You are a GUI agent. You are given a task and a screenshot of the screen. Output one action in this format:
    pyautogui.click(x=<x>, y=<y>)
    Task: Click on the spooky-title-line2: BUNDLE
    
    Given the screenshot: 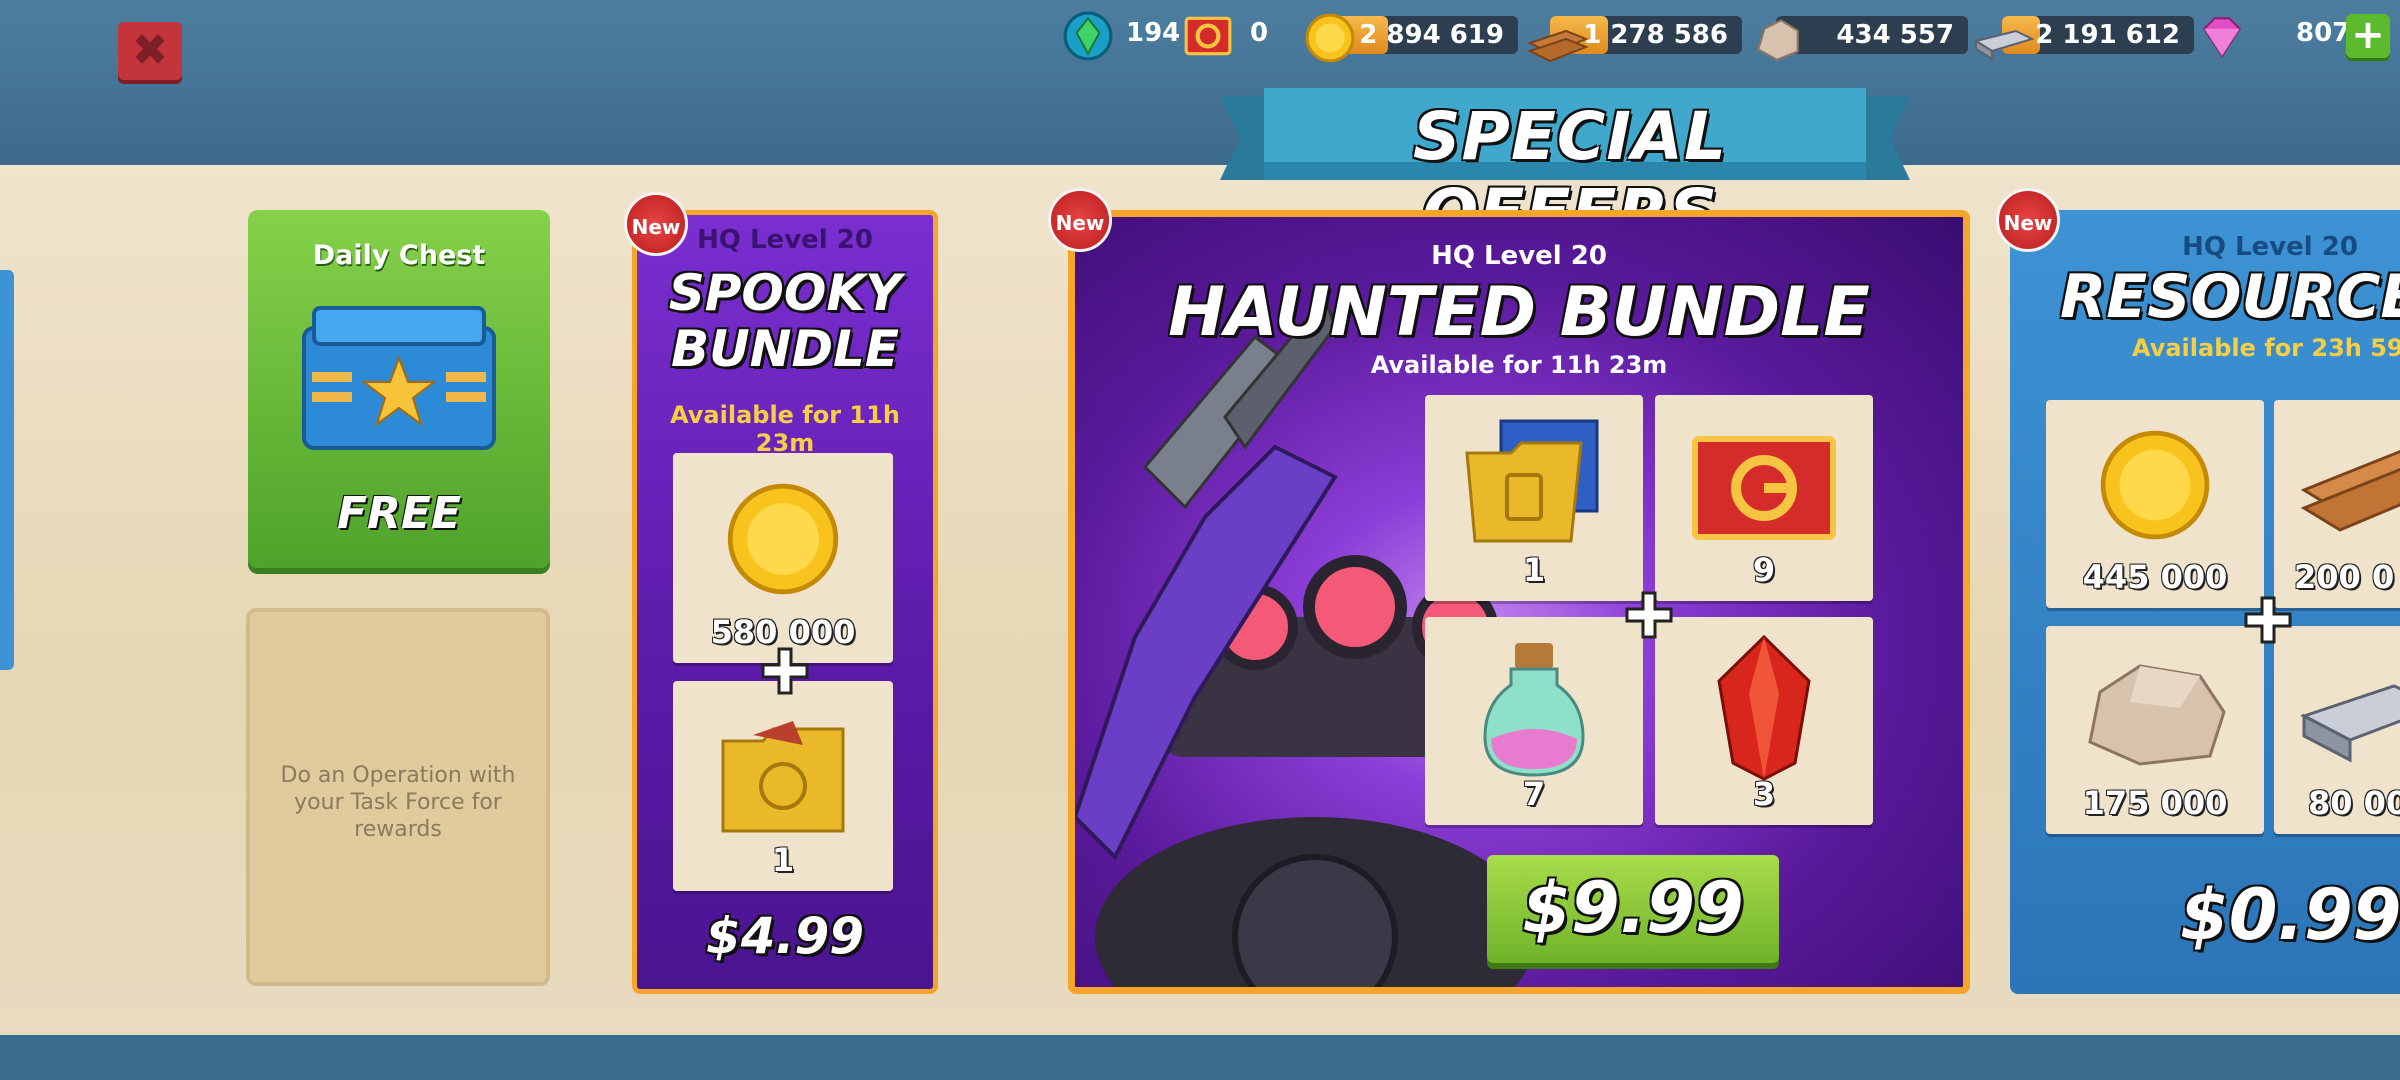 What is the action you would take?
    pyautogui.click(x=785, y=349)
    